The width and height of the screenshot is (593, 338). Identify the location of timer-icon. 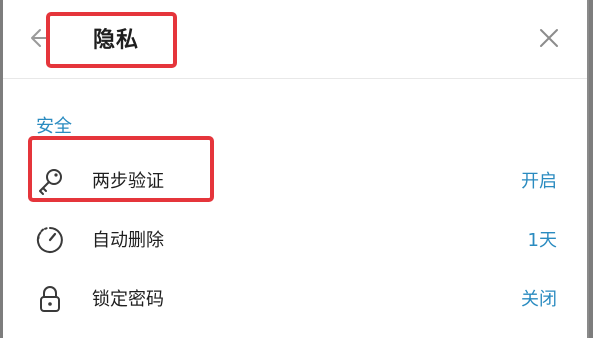
(50, 240).